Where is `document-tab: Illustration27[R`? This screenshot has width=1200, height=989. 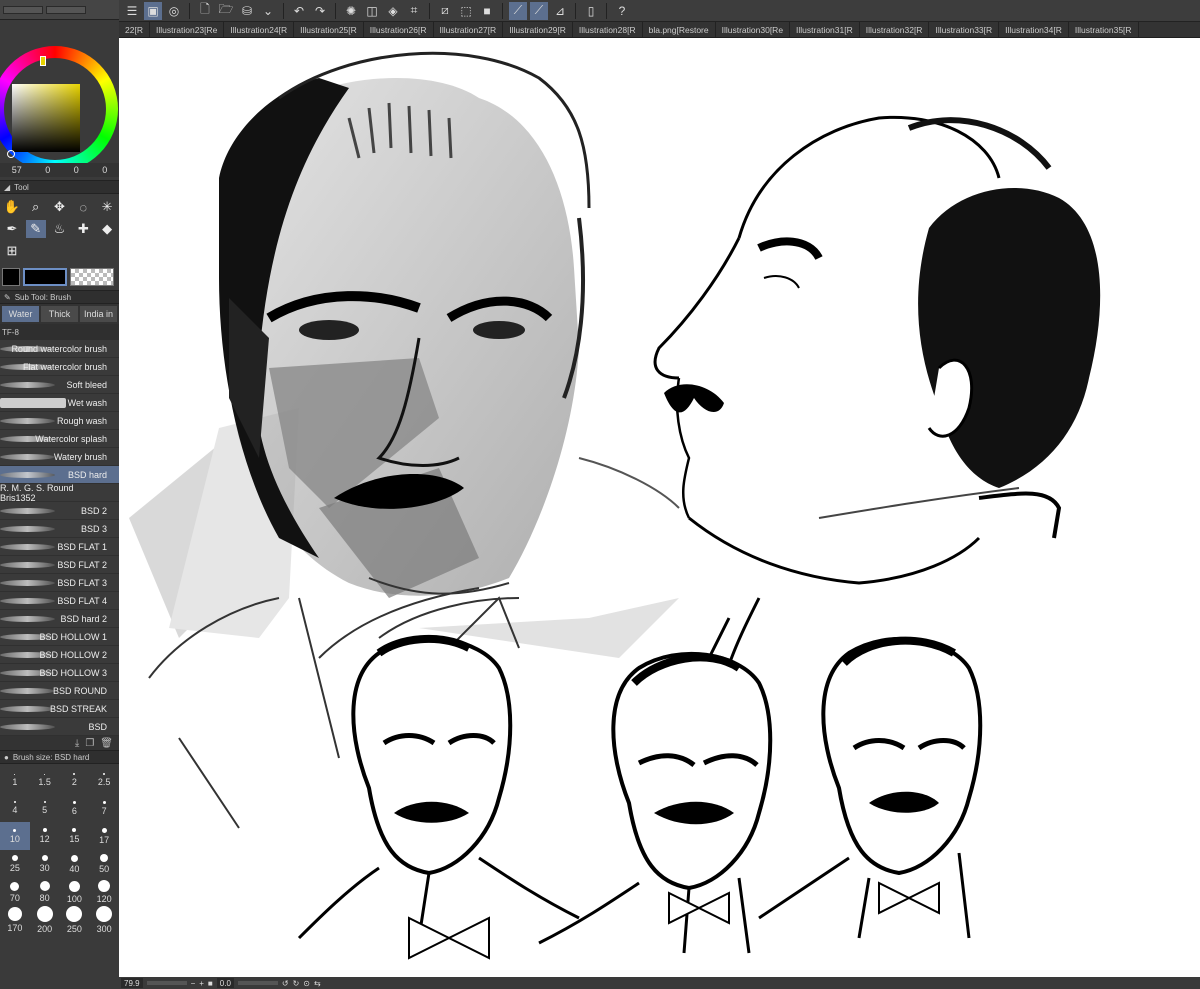
document-tab: Illustration27[R is located at coordinates (469, 29).